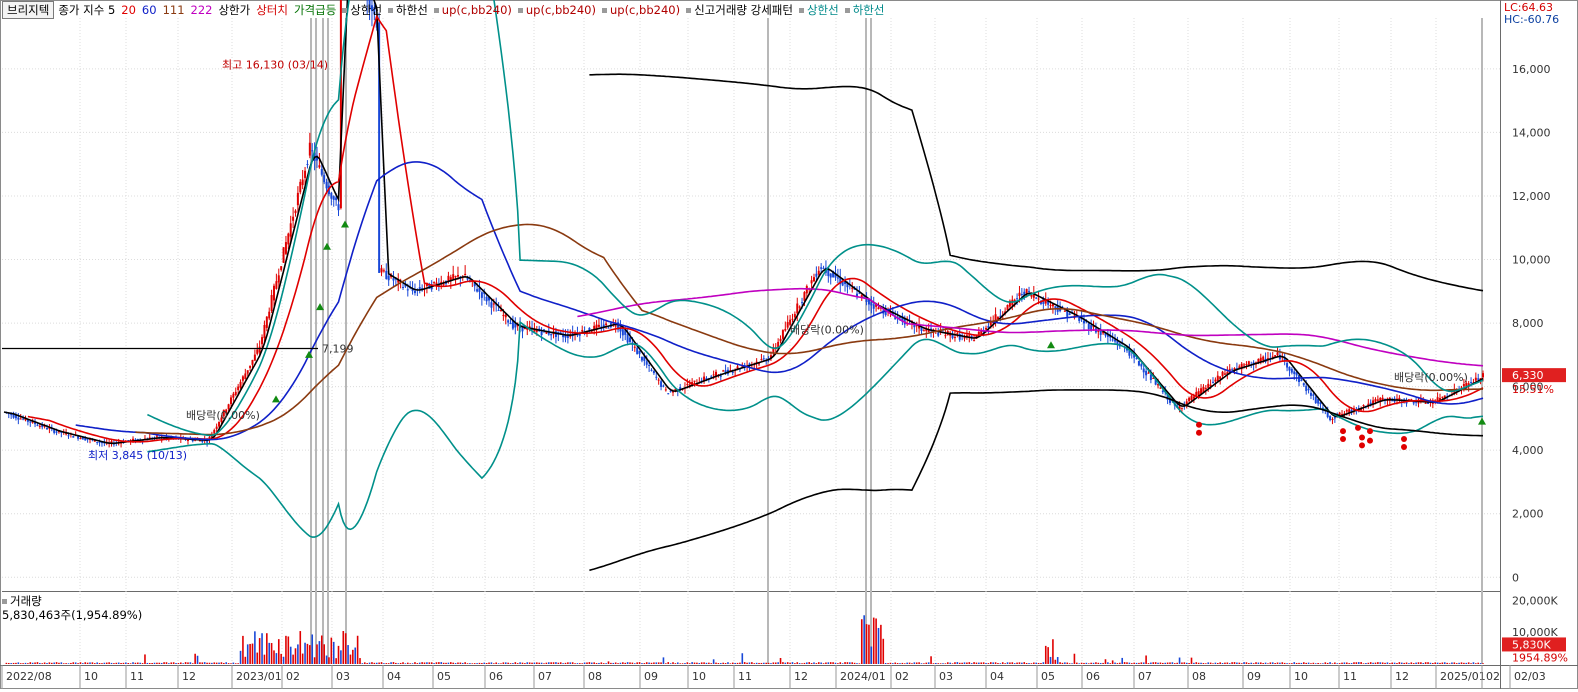  What do you see at coordinates (28, 10) in the screenshot?
I see `stock-name-tag: 브리지텍` at bounding box center [28, 10].